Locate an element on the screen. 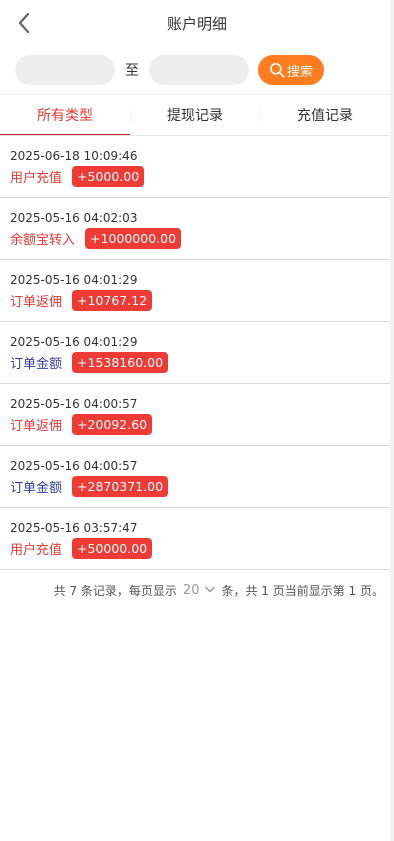 The image size is (394, 841). list-item: 2025-05-16 04:01:29 订单返佣 +10767.12 is located at coordinates (195, 291).